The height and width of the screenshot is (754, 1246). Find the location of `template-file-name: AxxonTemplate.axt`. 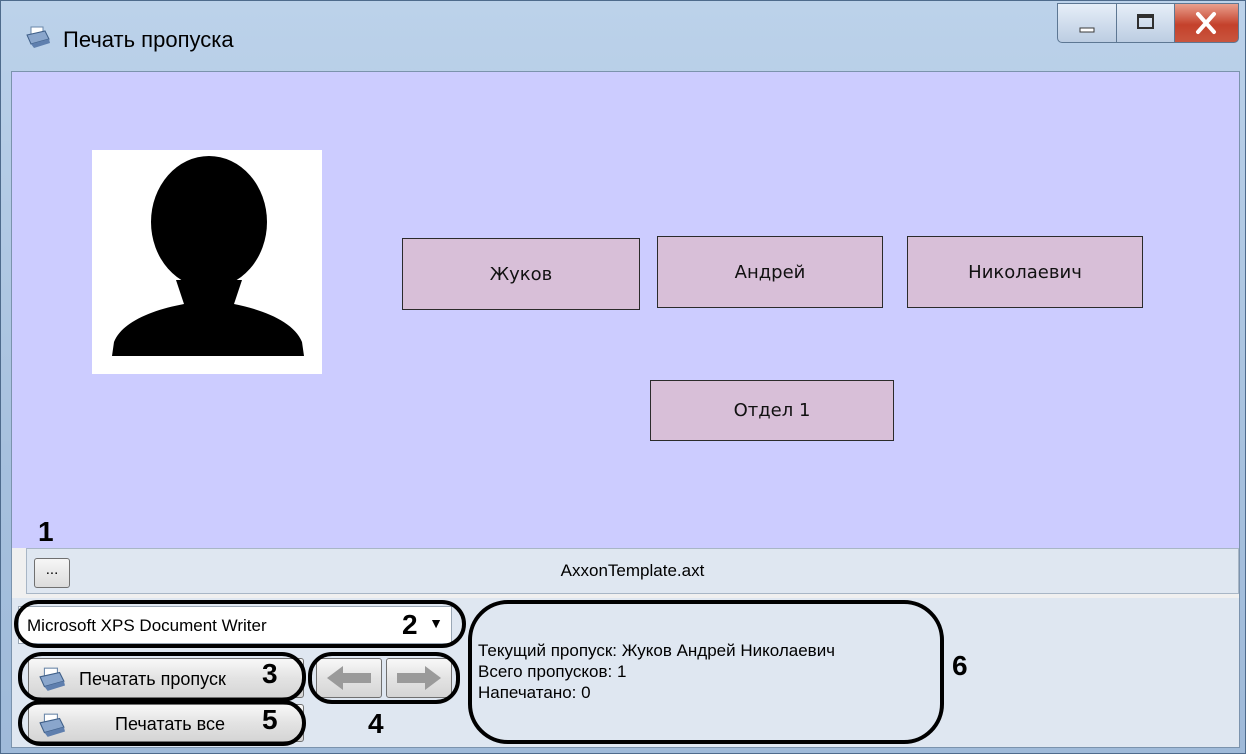

template-file-name: AxxonTemplate.axt is located at coordinates (632, 570).